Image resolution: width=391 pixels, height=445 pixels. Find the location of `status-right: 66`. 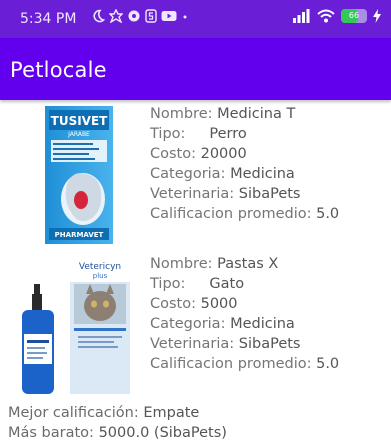

status-right: 66 is located at coordinates (337, 16).